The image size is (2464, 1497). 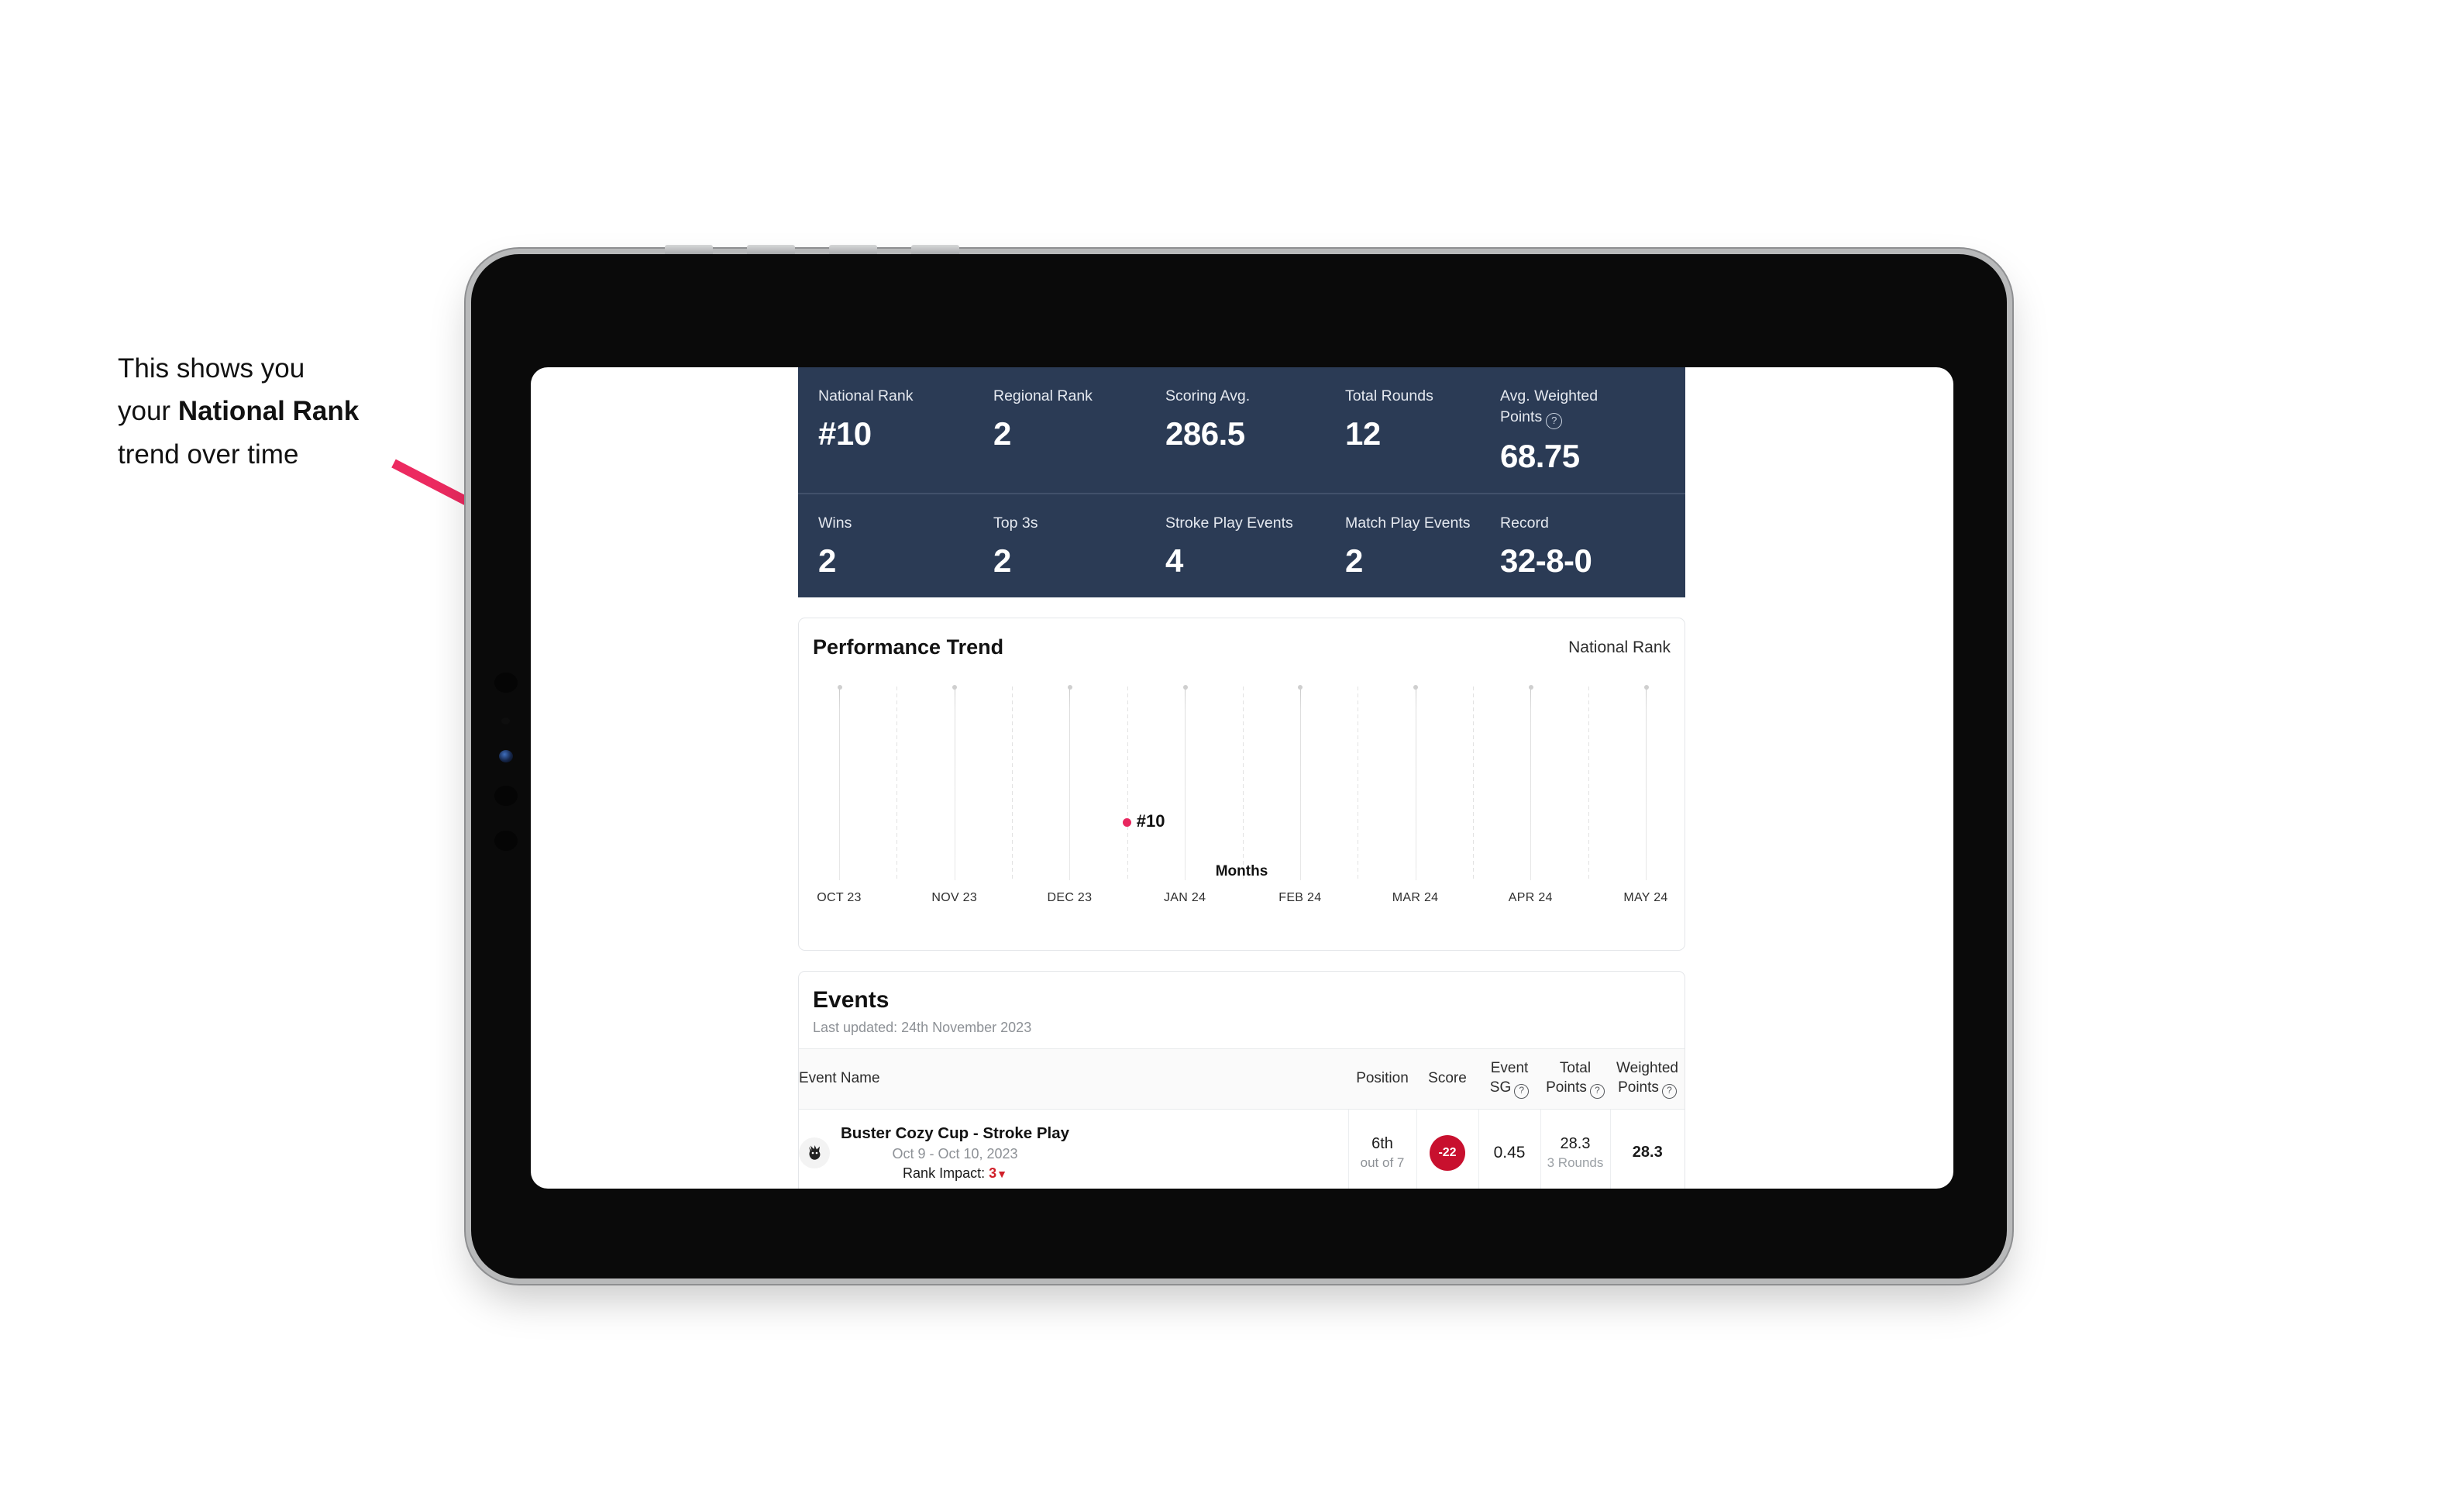 What do you see at coordinates (839, 897) in the screenshot?
I see `chart-x-tick: OCT 23` at bounding box center [839, 897].